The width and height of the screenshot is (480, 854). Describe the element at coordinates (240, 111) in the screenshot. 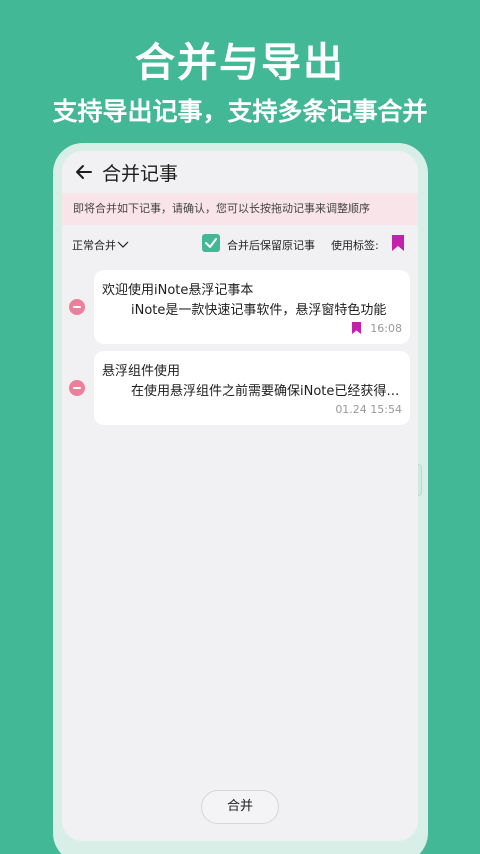

I see `promo-subtitle: 支持导出记事，支持多条记事合并` at that location.